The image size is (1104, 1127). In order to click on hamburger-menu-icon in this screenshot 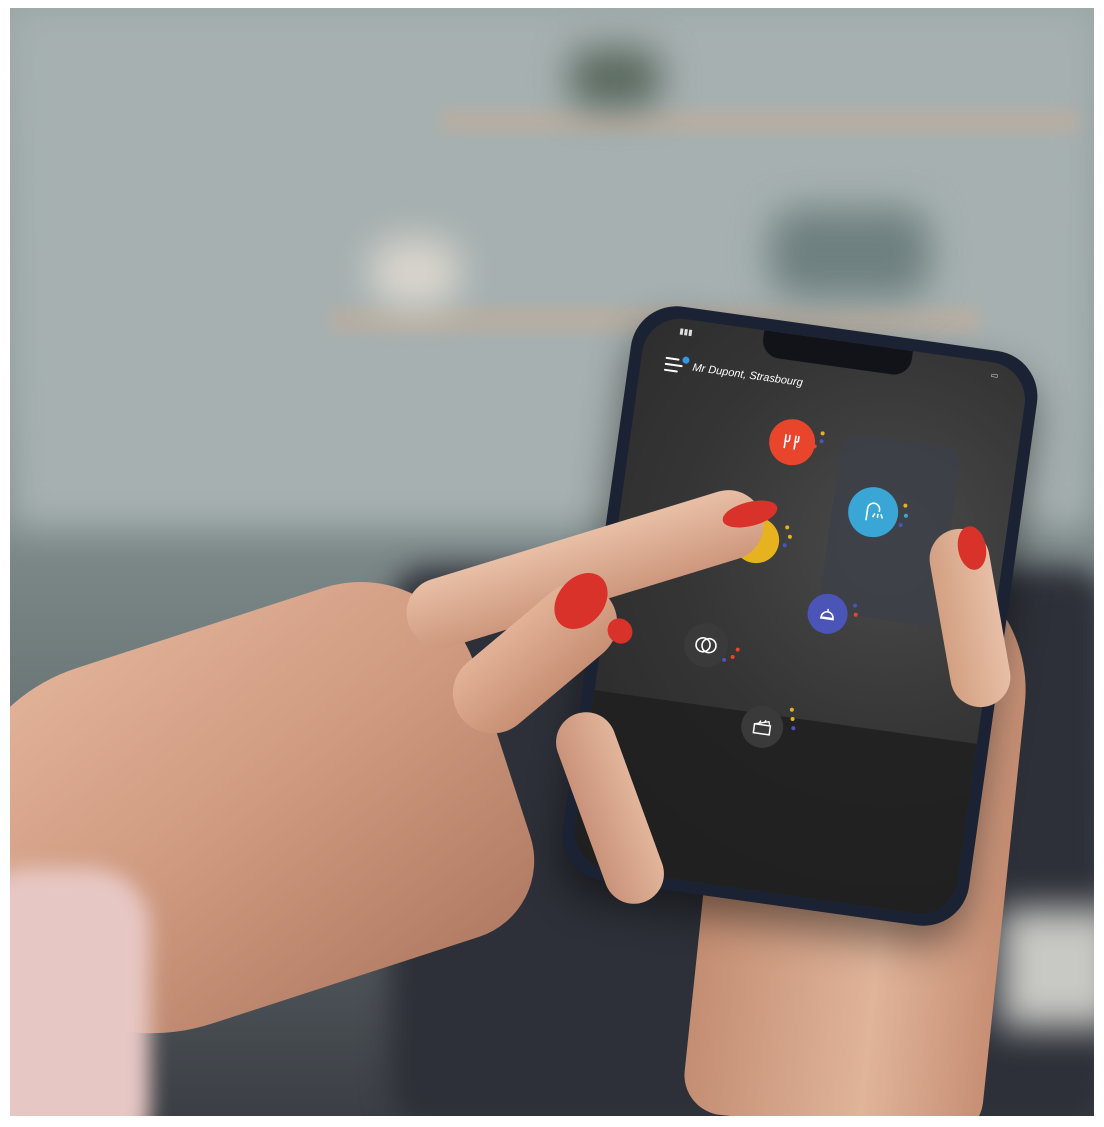, I will do `click(676, 365)`.